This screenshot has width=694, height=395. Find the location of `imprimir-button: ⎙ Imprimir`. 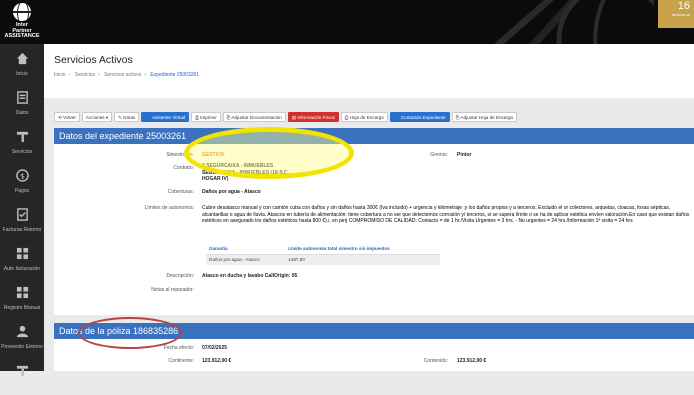

imprimir-button: ⎙ Imprimir is located at coordinates (206, 117).